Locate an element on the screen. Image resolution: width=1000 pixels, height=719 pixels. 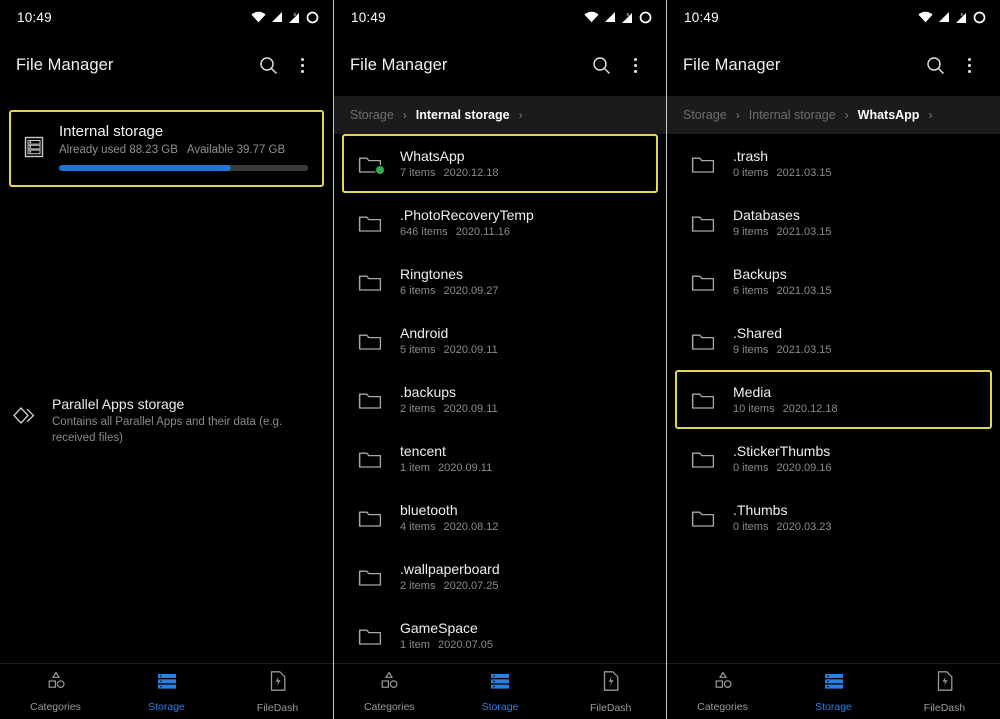
file-date: 2020.09.11 is located at coordinates (470, 409).